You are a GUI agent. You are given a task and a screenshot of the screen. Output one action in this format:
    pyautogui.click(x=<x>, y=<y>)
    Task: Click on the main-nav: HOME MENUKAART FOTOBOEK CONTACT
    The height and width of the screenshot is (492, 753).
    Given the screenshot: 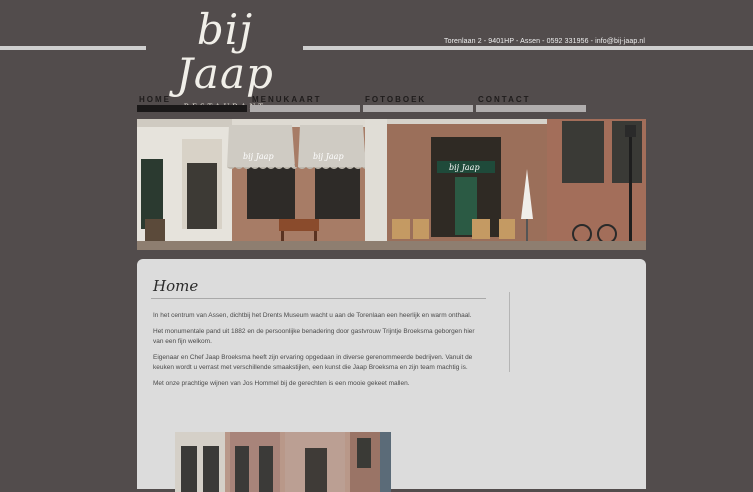 What is the action you would take?
    pyautogui.click(x=367, y=105)
    